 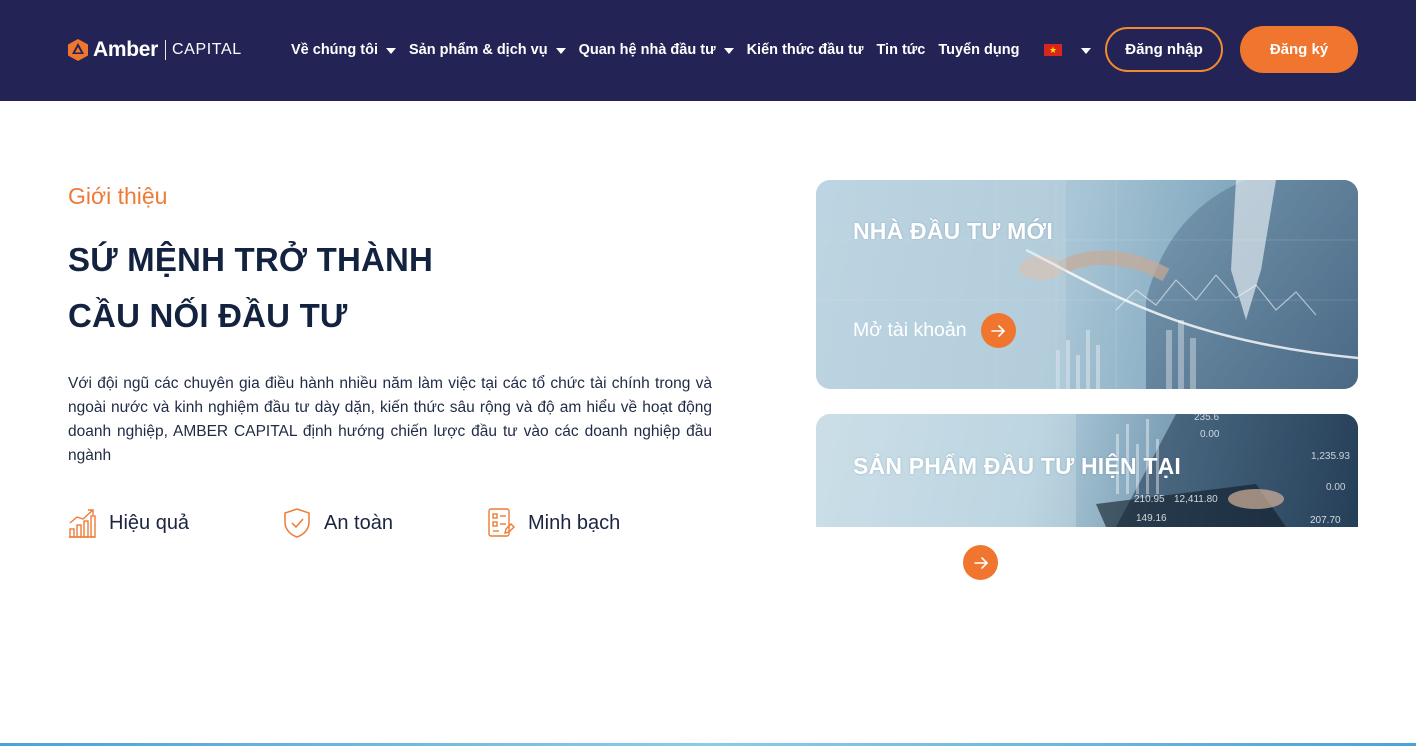 I want to click on nav-item-label: Sản phẩm & dịch vụ, so click(x=478, y=50).